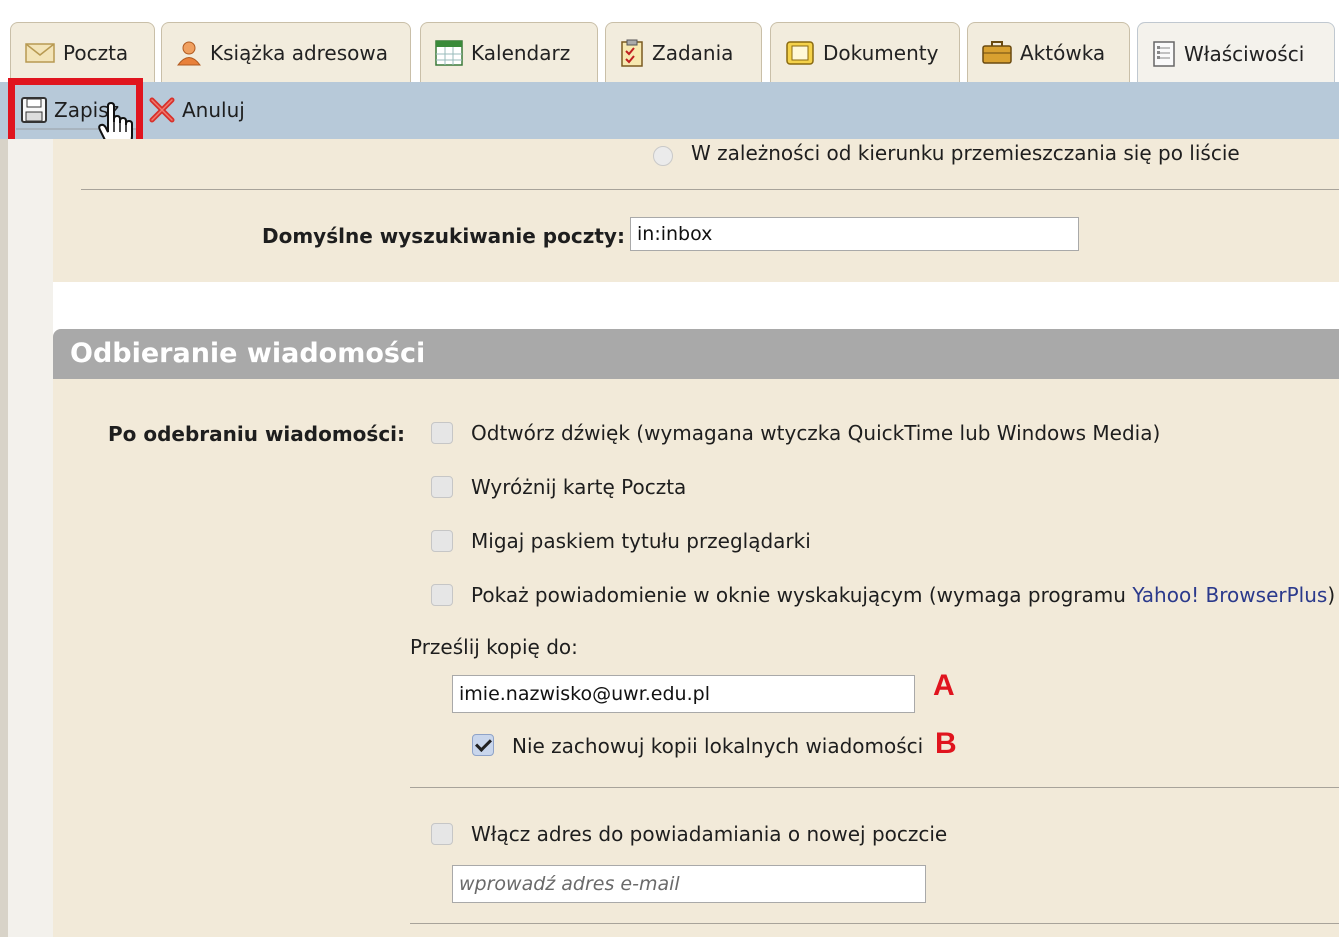 Image resolution: width=1339 pixels, height=937 pixels. I want to click on section-header-receiving: Odbieranie wiadomości, so click(696, 354).